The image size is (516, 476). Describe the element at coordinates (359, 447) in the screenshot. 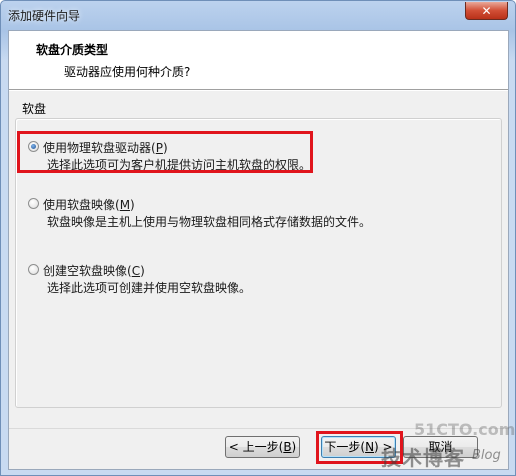

I see `annotation-highlight-next` at that location.